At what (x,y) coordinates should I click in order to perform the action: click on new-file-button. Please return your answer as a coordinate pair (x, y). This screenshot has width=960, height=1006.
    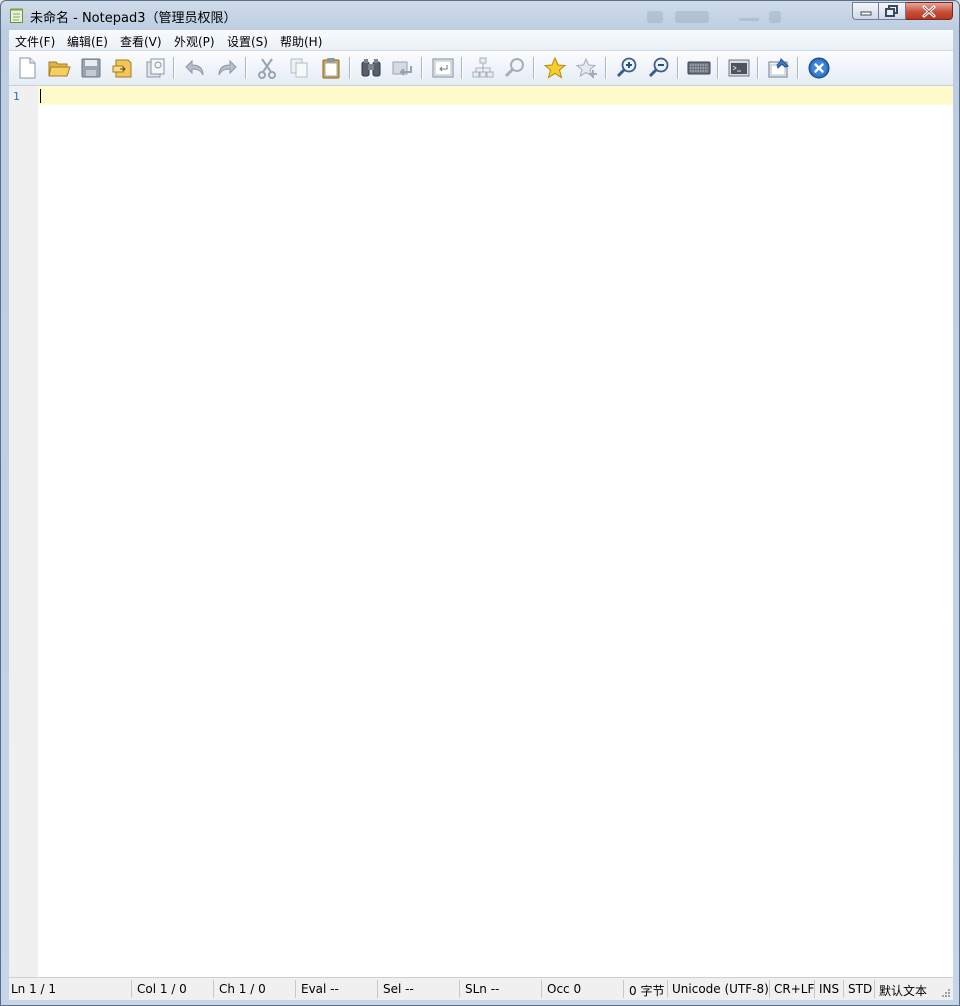
    Looking at the image, I should click on (27, 68).